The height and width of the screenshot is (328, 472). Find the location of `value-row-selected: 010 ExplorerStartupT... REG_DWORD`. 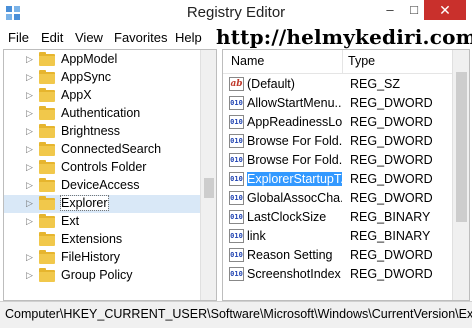

value-row-selected: 010 ExplorerStartupT... REG_DWORD is located at coordinates (337, 179).